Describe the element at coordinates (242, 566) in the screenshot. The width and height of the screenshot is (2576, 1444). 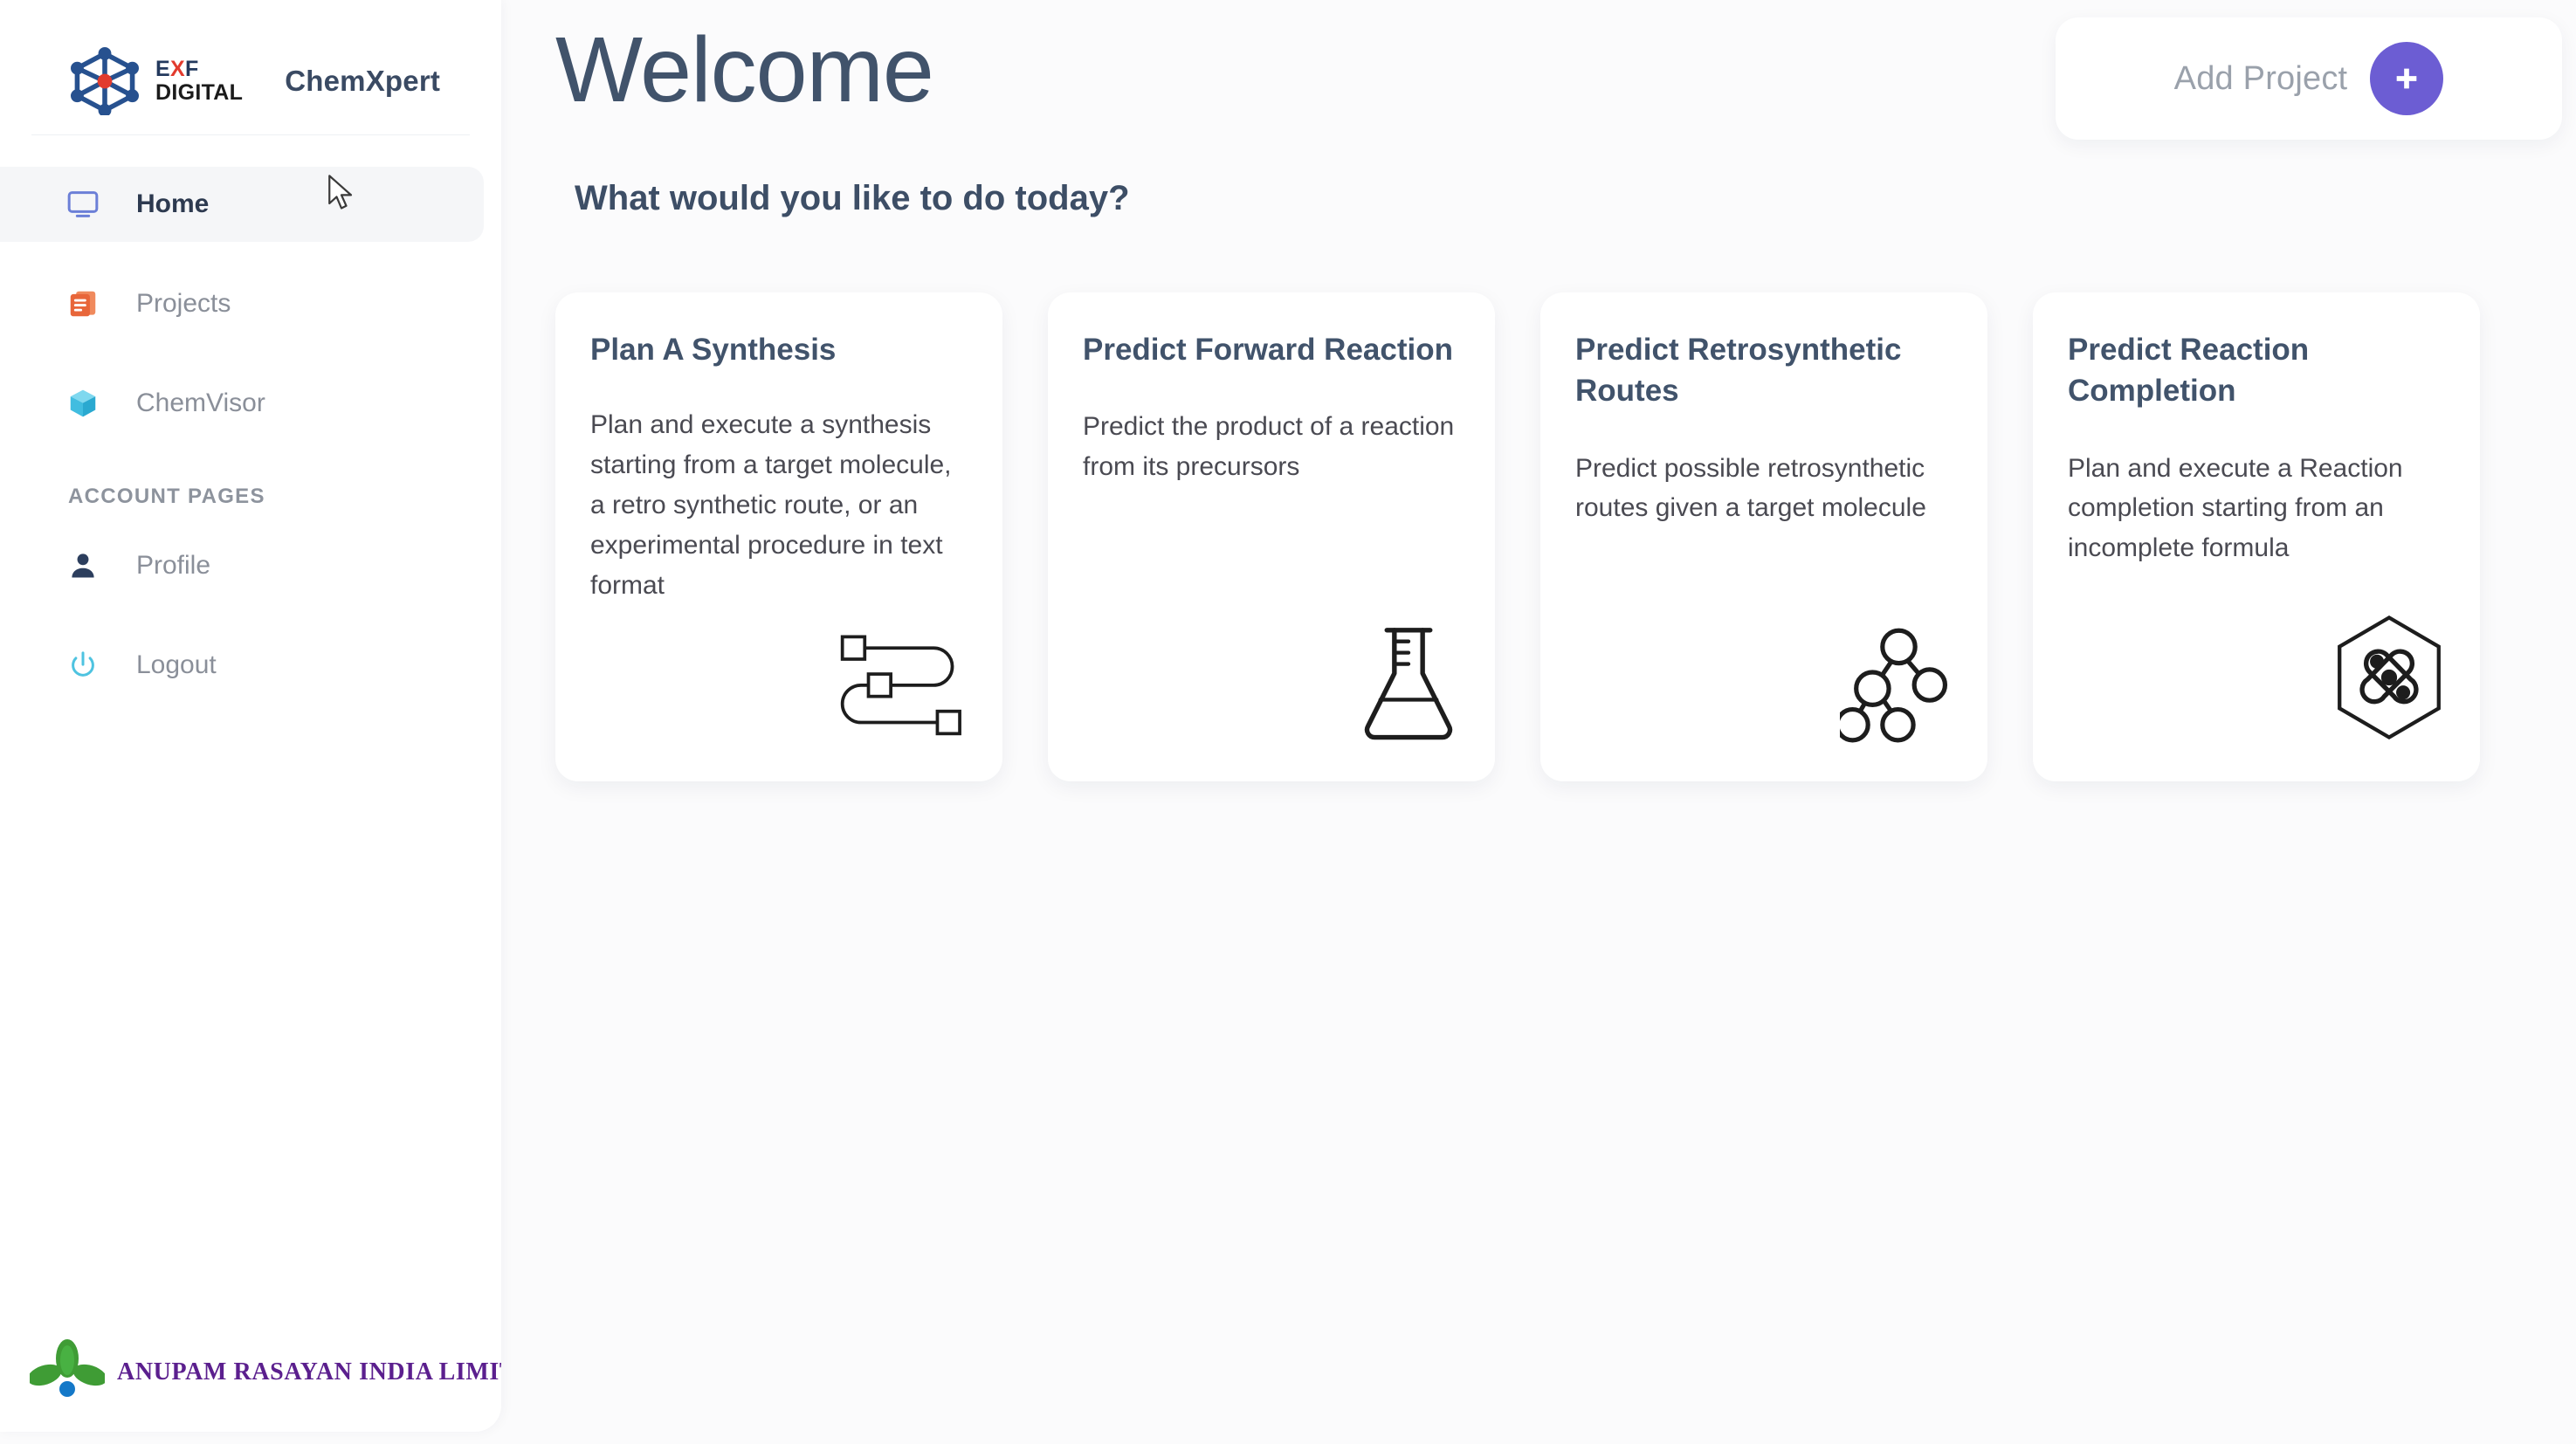
I see `sidebar-item-profile: Profile` at that location.